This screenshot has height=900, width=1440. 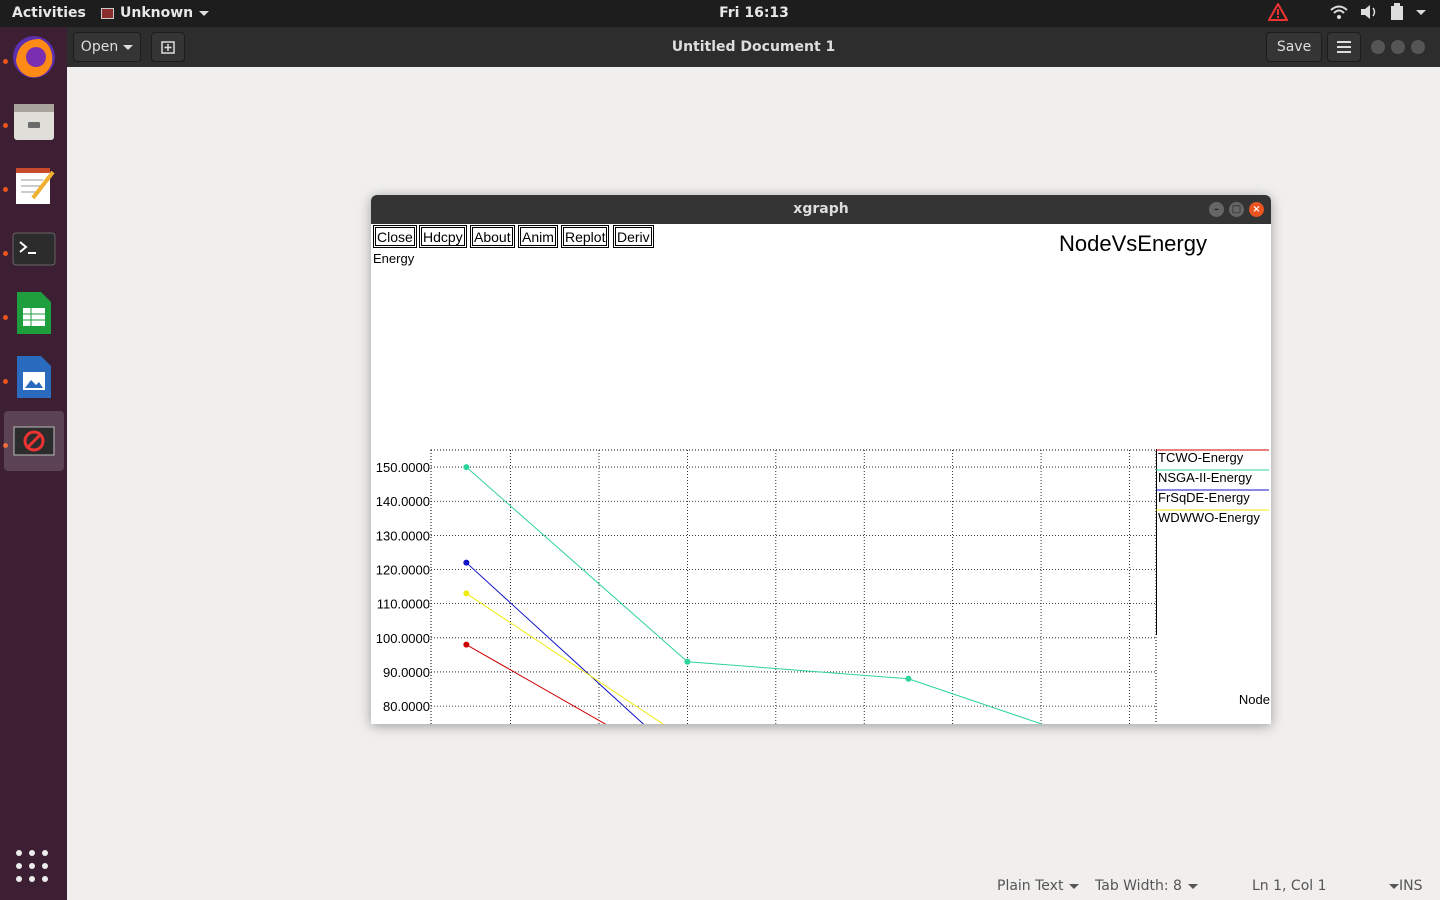 I want to click on tab-width-selector: Tab Width: 8, so click(x=1146, y=886).